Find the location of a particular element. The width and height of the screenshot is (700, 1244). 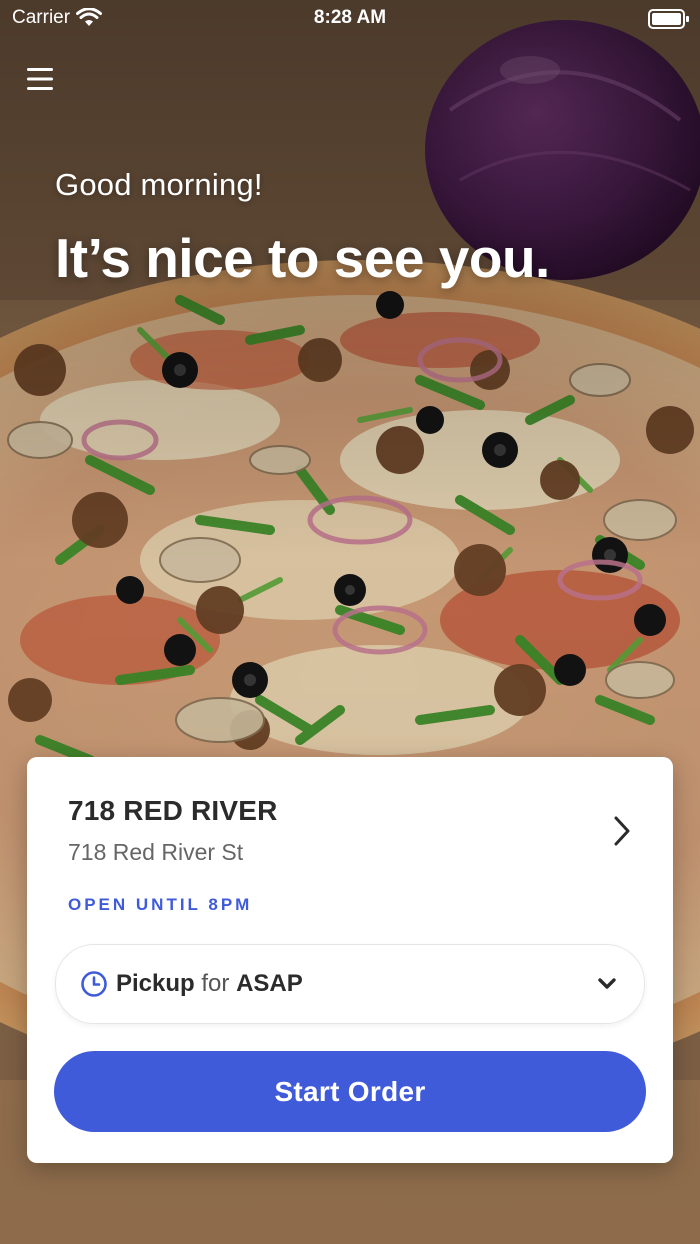

order-type-text: Pickup for ASAP is located at coordinates (209, 984).